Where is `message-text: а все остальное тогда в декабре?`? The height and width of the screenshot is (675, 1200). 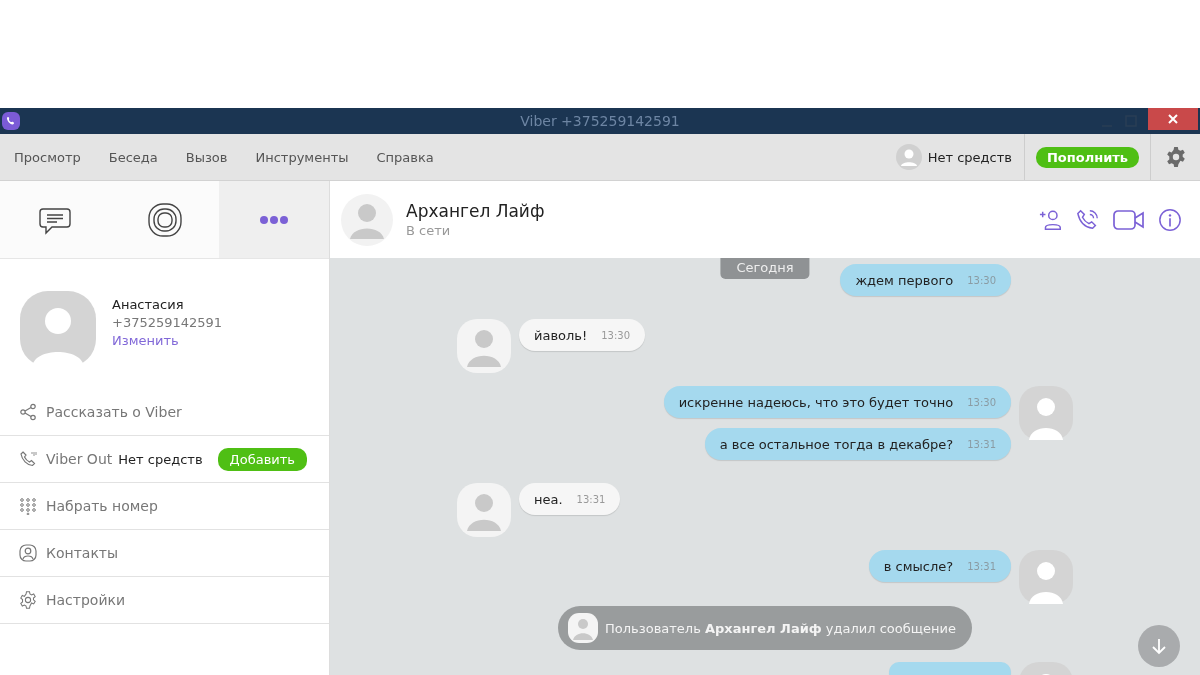
message-text: а все остальное тогда в декабре? is located at coordinates (836, 444).